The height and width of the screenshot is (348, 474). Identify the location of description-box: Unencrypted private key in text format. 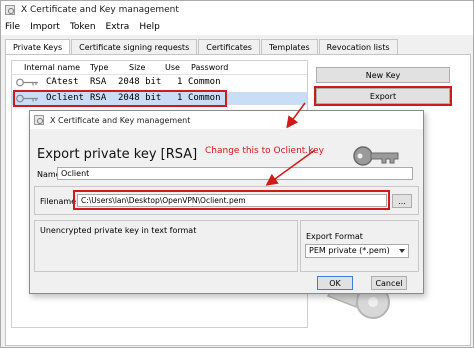
(166, 246).